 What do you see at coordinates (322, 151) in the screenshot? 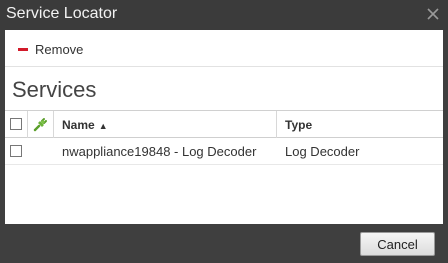
I see `service-type-cell: Log Decoder` at bounding box center [322, 151].